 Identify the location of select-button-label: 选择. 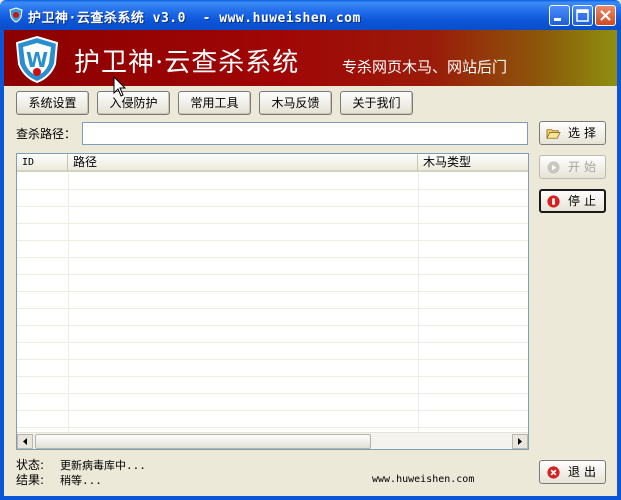
(584, 133).